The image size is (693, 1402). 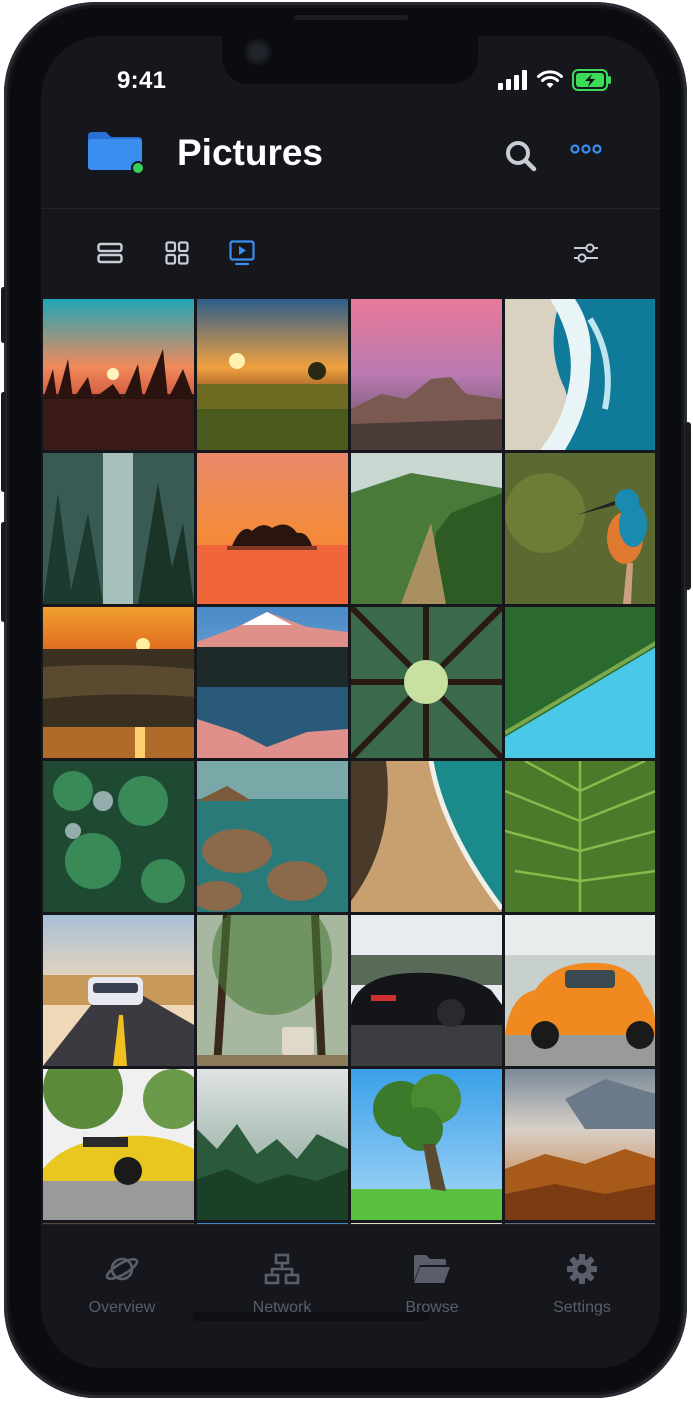 I want to click on list-view-button, so click(x=110, y=255).